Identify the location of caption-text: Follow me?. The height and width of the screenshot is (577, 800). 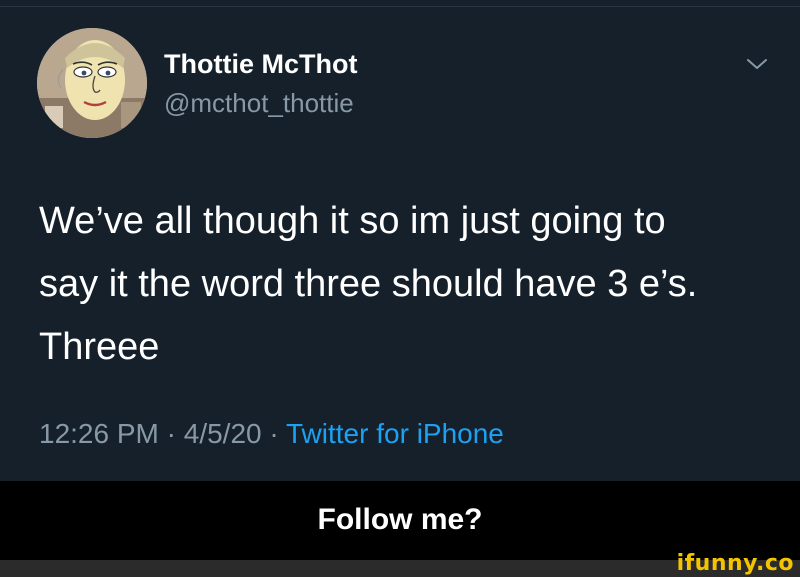
(400, 519).